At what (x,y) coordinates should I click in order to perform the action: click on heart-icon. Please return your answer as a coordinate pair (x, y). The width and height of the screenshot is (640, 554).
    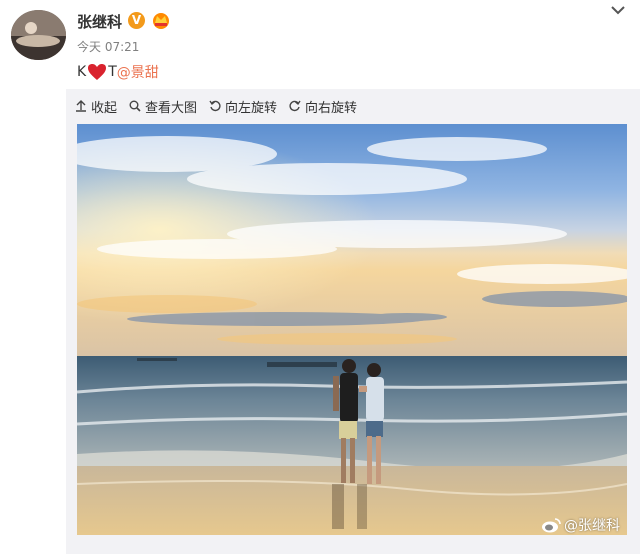
    Looking at the image, I should click on (97, 72).